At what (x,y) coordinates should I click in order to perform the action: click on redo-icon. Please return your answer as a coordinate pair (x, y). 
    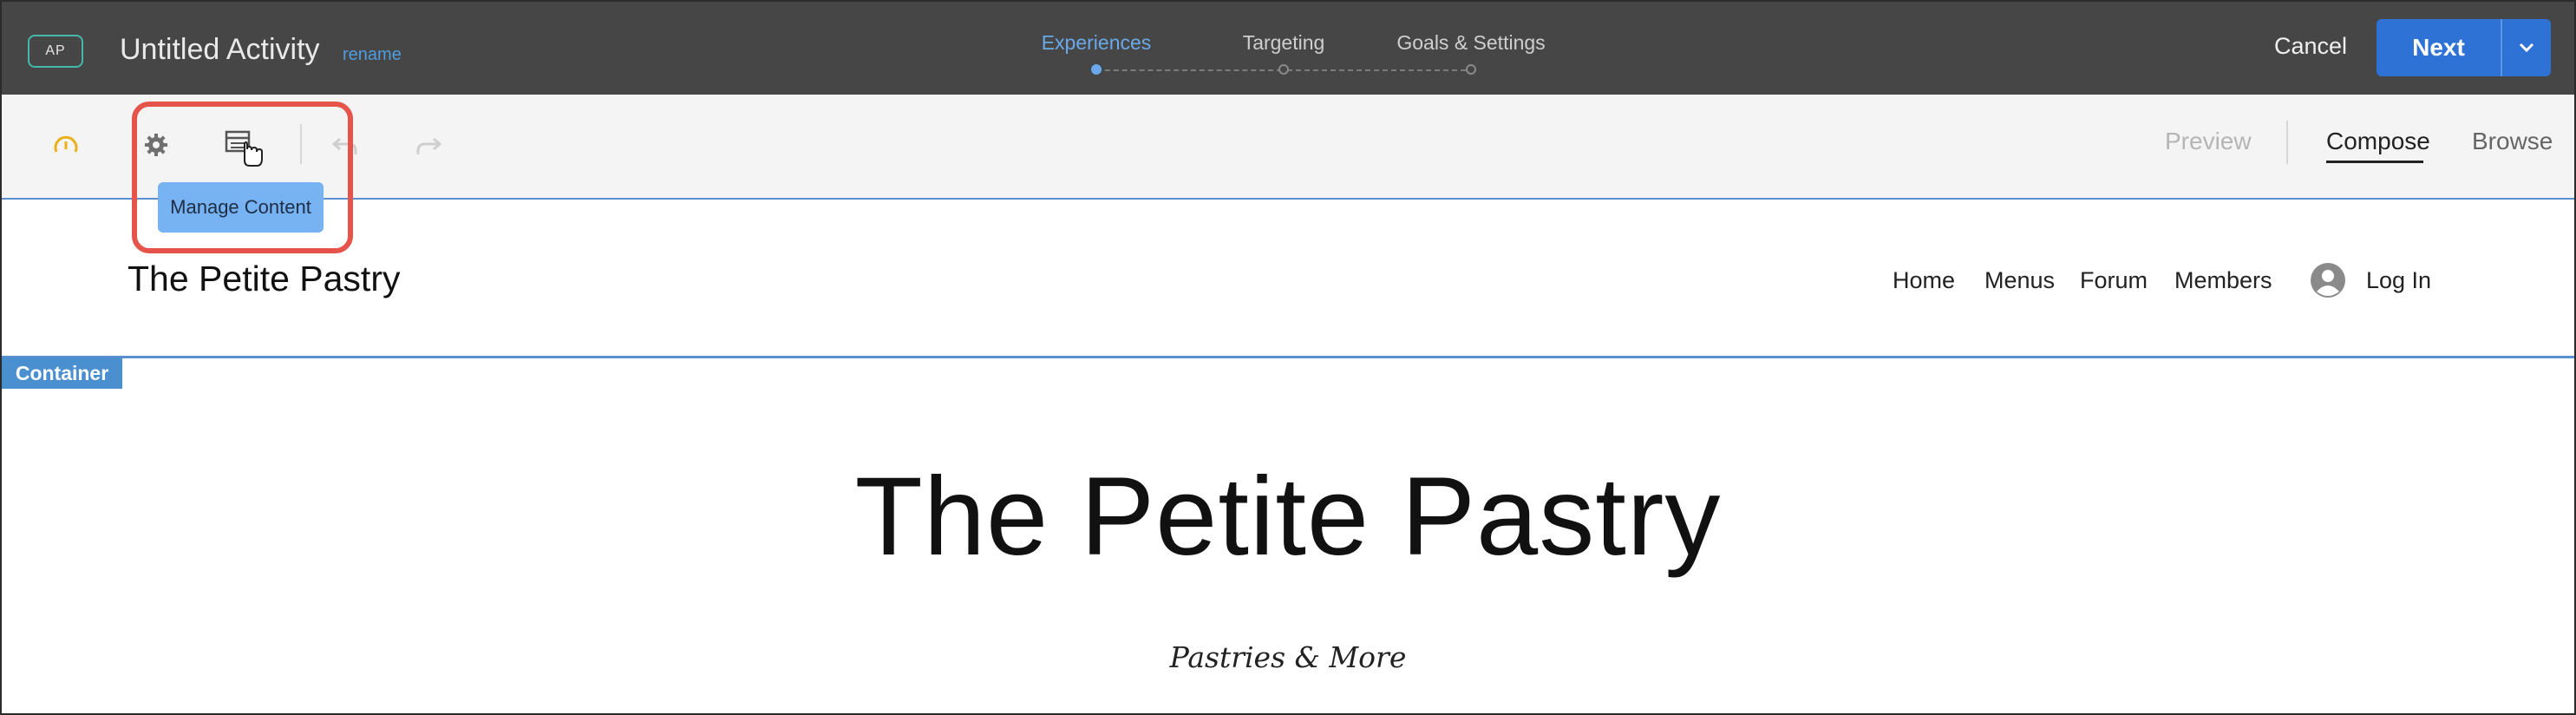
    Looking at the image, I should click on (428, 146).